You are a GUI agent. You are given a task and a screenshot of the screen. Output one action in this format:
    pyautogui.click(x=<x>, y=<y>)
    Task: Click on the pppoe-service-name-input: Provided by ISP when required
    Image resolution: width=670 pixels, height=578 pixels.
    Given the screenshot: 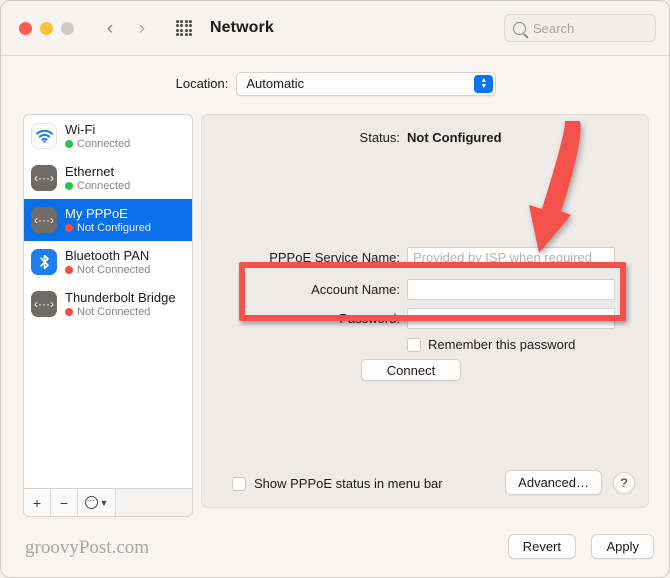 What is the action you would take?
    pyautogui.click(x=511, y=257)
    